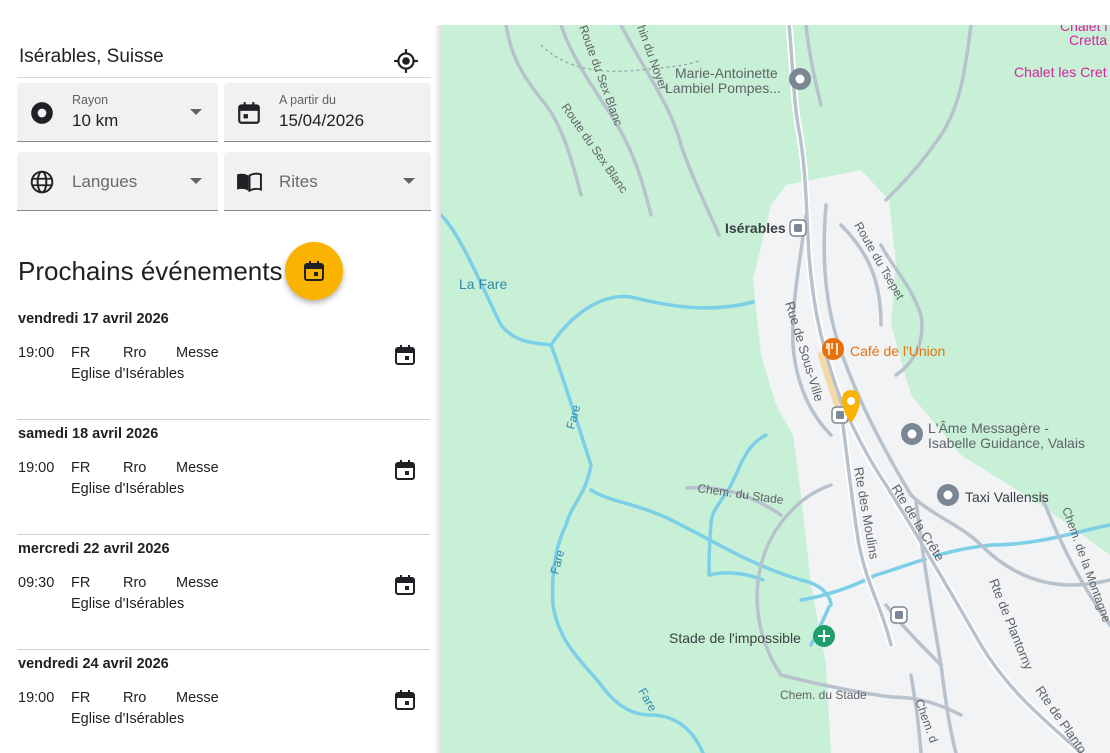 The image size is (1110, 753). I want to click on start-date-label: A partir du, so click(307, 100).